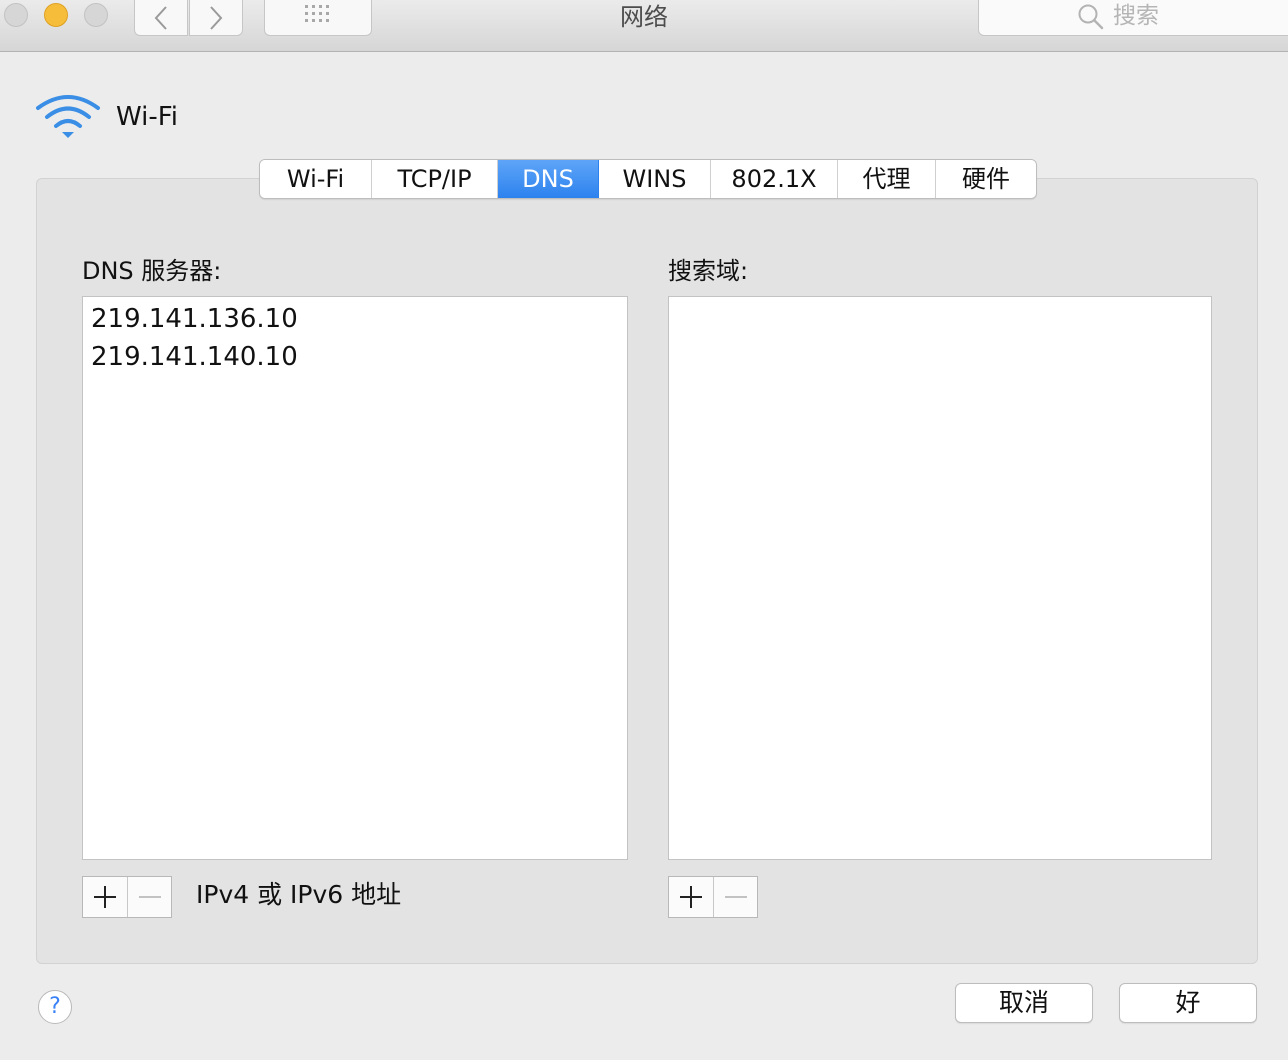 The image size is (1288, 1060). Describe the element at coordinates (56, 15) in the screenshot. I see `minimize-window-button` at that location.